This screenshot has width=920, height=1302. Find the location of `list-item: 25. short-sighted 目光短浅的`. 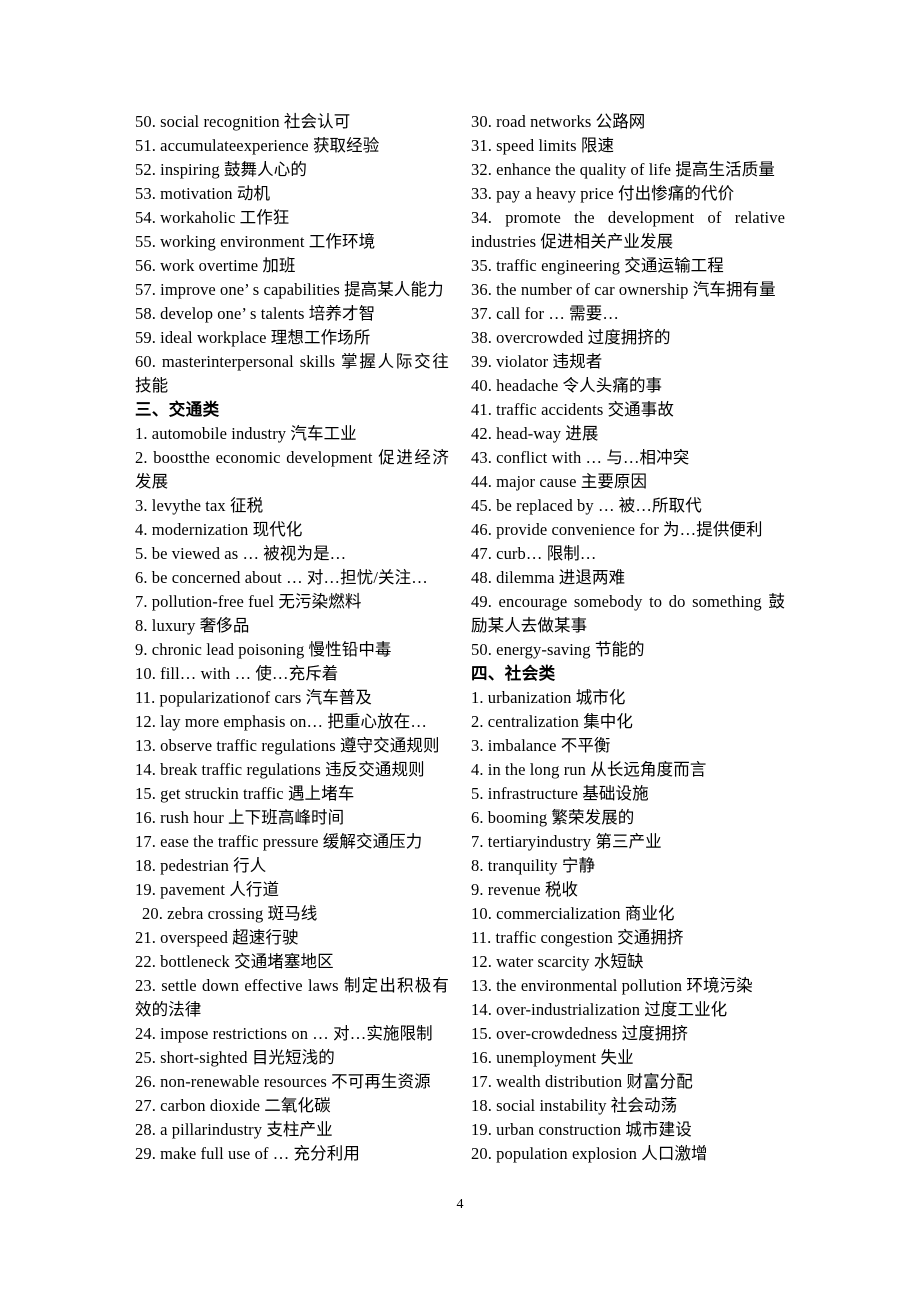

list-item: 25. short-sighted 目光短浅的 is located at coordinates (235, 1057).